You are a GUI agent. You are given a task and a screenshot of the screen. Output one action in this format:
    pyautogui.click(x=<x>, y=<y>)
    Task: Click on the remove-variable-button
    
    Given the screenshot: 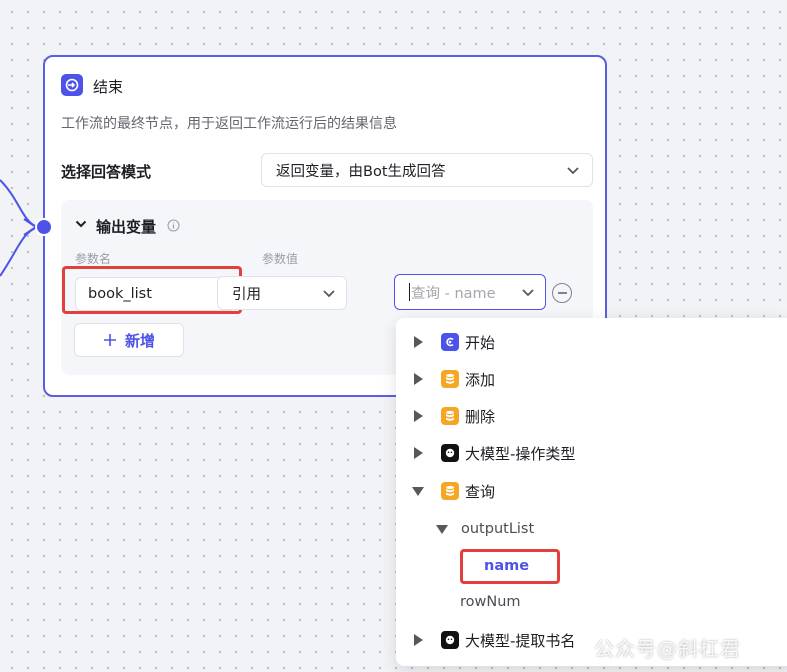 What is the action you would take?
    pyautogui.click(x=562, y=293)
    